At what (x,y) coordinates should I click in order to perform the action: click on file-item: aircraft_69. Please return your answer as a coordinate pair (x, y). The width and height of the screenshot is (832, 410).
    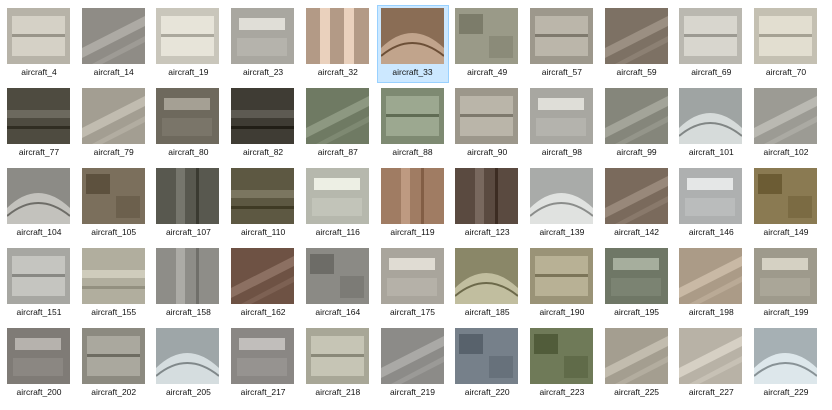
    Looking at the image, I should click on (711, 44).